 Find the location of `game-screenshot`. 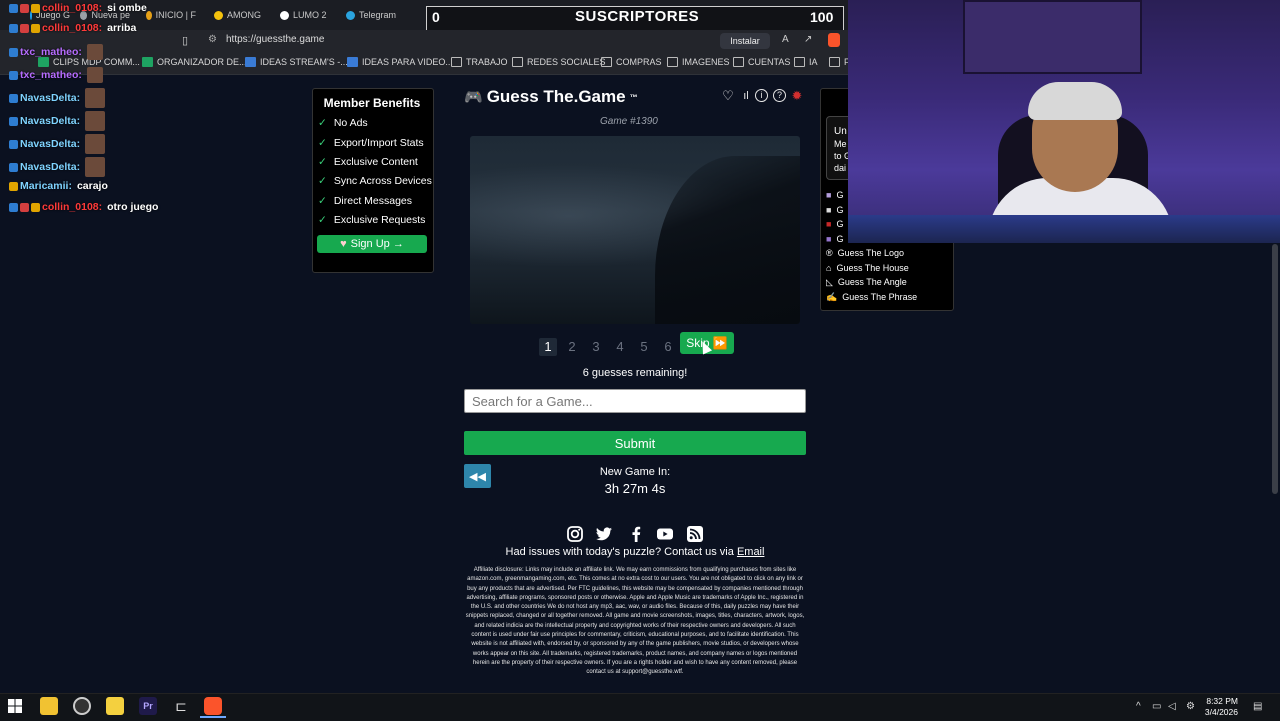

game-screenshot is located at coordinates (635, 230).